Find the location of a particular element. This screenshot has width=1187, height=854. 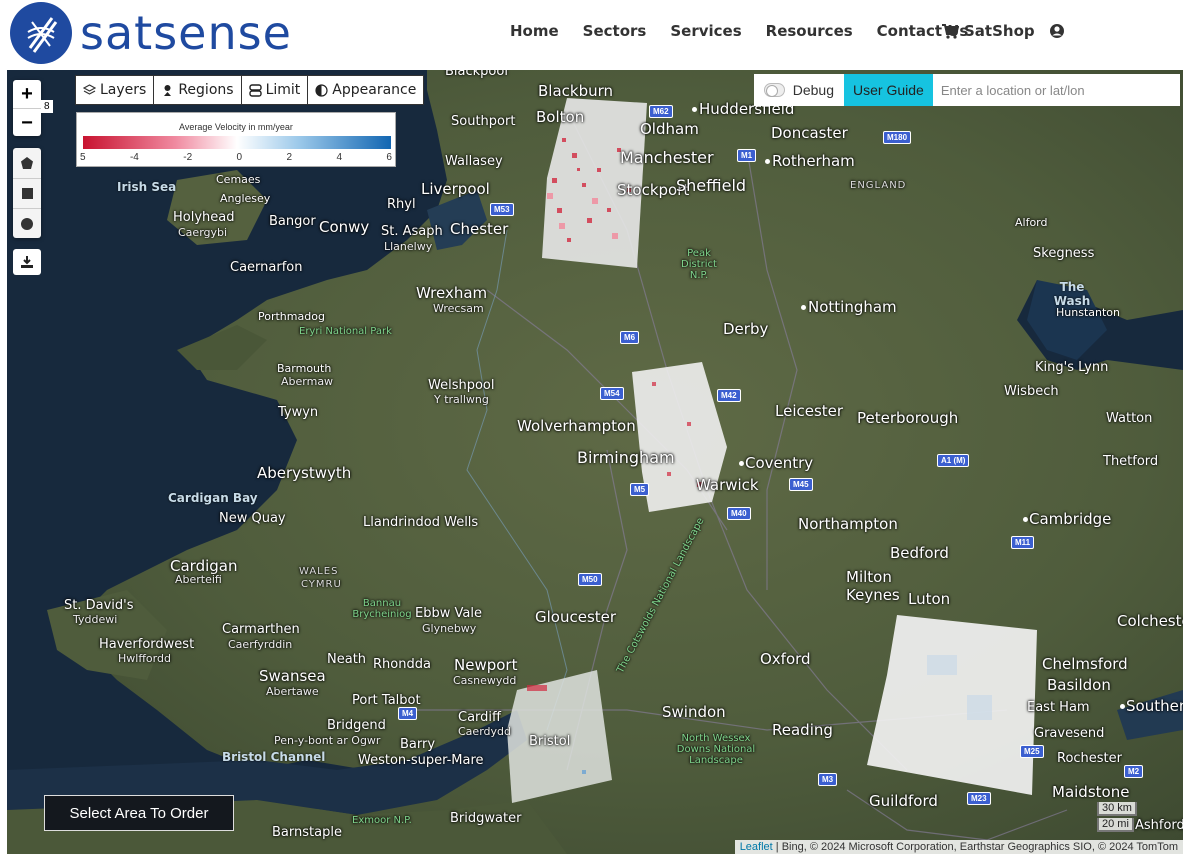

label-newport: Newport is located at coordinates (486, 665).